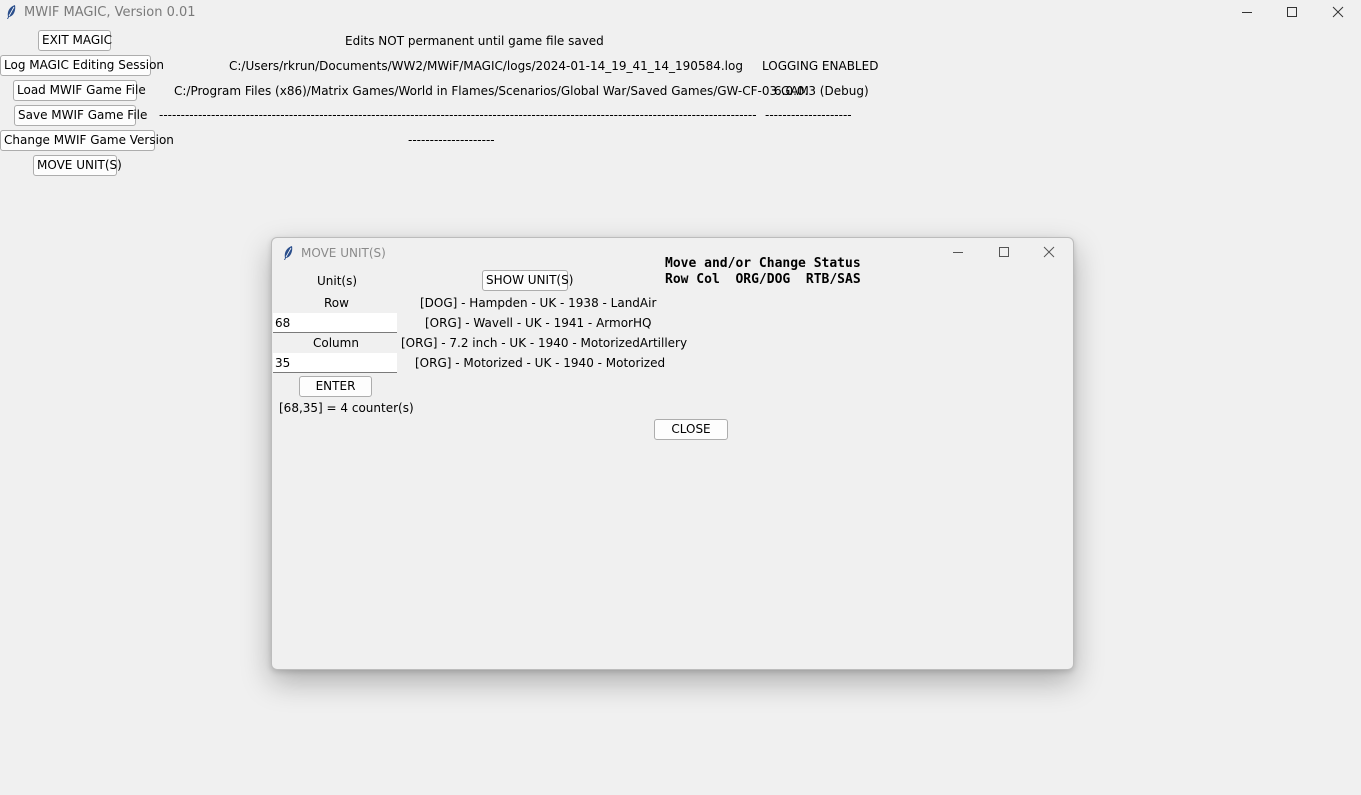 This screenshot has width=1361, height=795. Describe the element at coordinates (763, 263) in the screenshot. I see `move-status-heading: Move and/or Change Status` at that location.